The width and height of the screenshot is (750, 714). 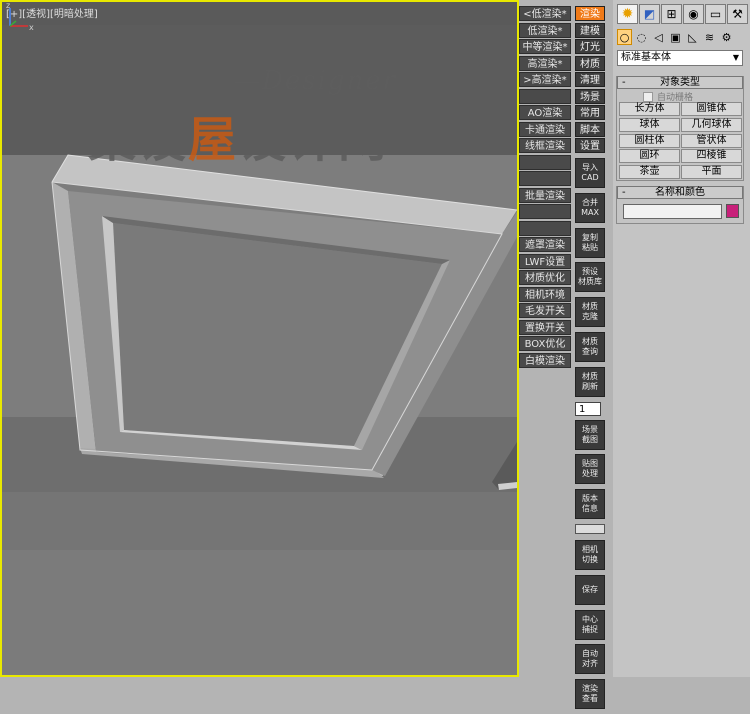 What do you see at coordinates (590, 145) in the screenshot?
I see `tool-tab-button: 设置` at bounding box center [590, 145].